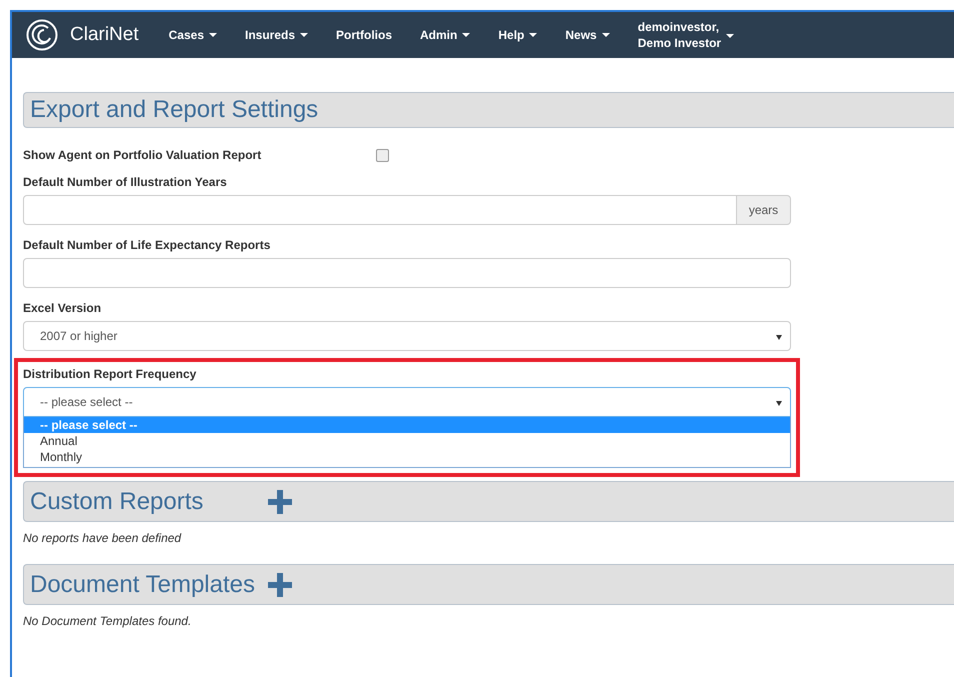 The image size is (954, 677). Describe the element at coordinates (117, 502) in the screenshot. I see `section-title: Custom Reports` at that location.